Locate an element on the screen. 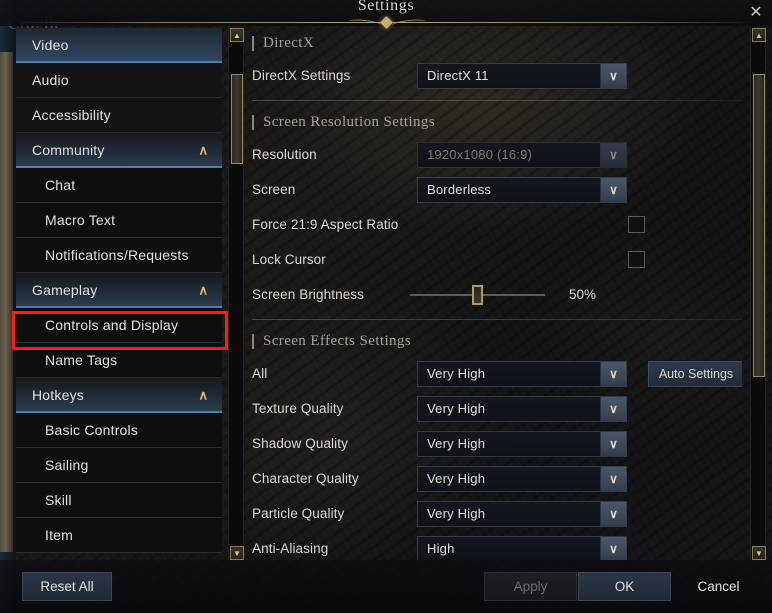  dropdown-anti-aliasing: High ∨ is located at coordinates (522, 547).